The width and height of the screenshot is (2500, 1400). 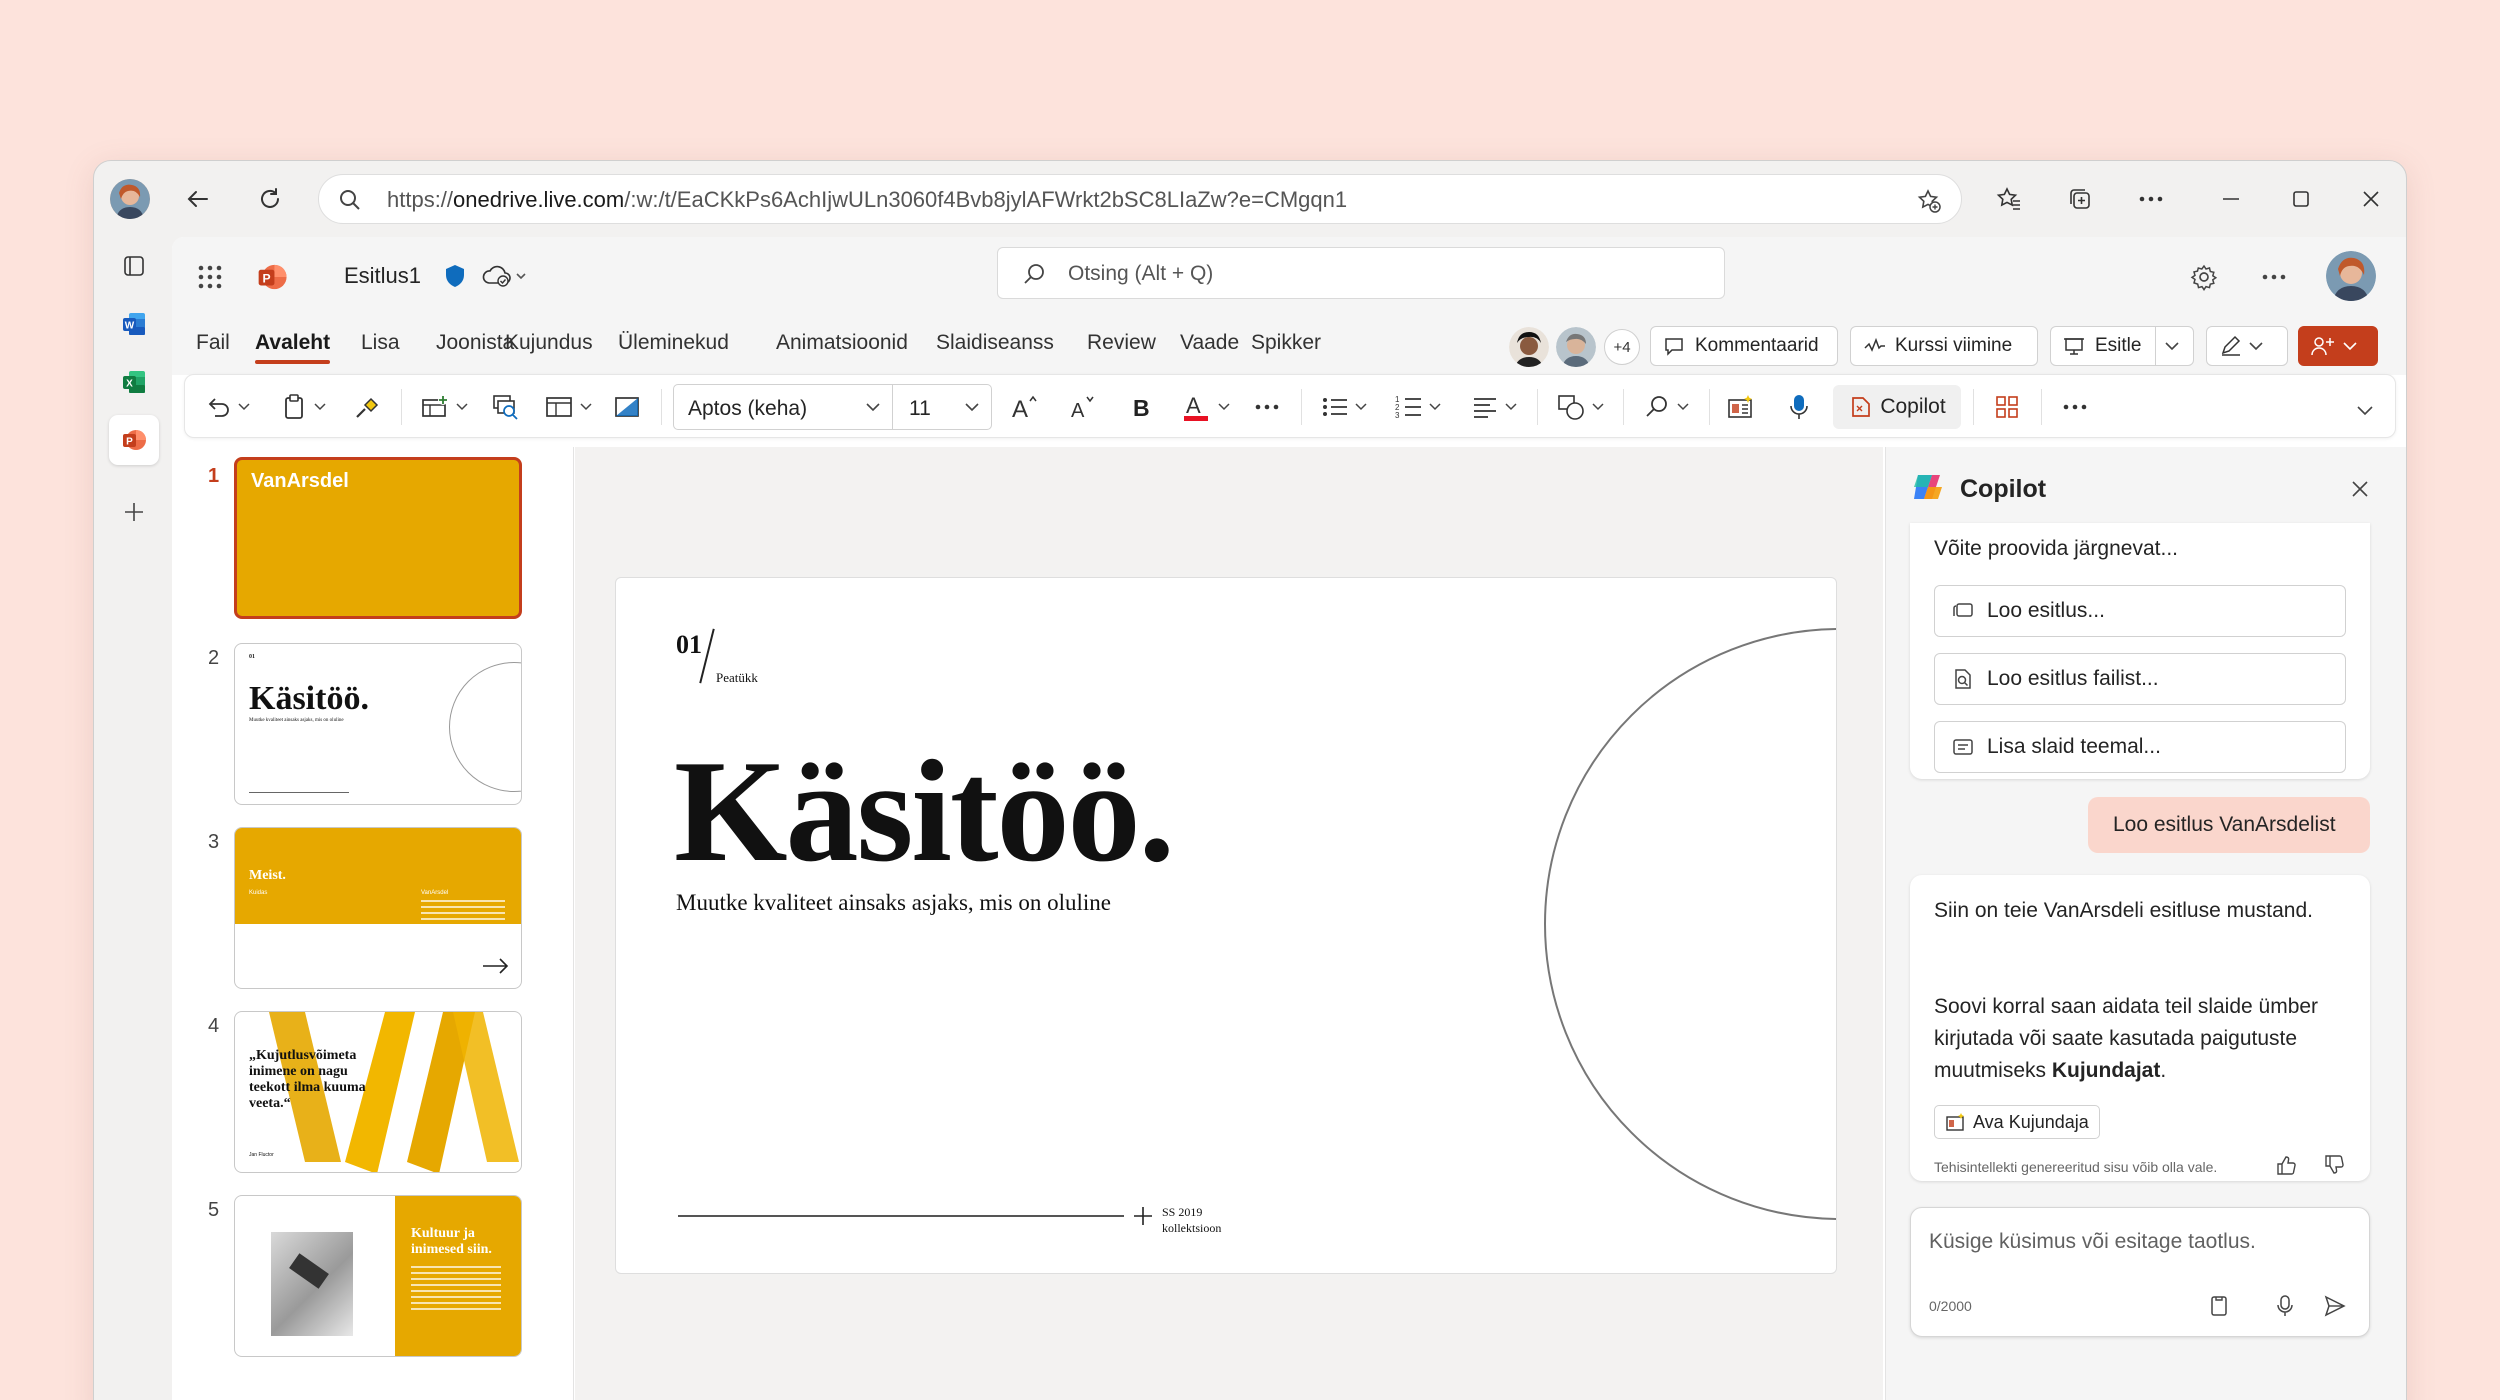 What do you see at coordinates (270, 199) in the screenshot?
I see `refresh-icon` at bounding box center [270, 199].